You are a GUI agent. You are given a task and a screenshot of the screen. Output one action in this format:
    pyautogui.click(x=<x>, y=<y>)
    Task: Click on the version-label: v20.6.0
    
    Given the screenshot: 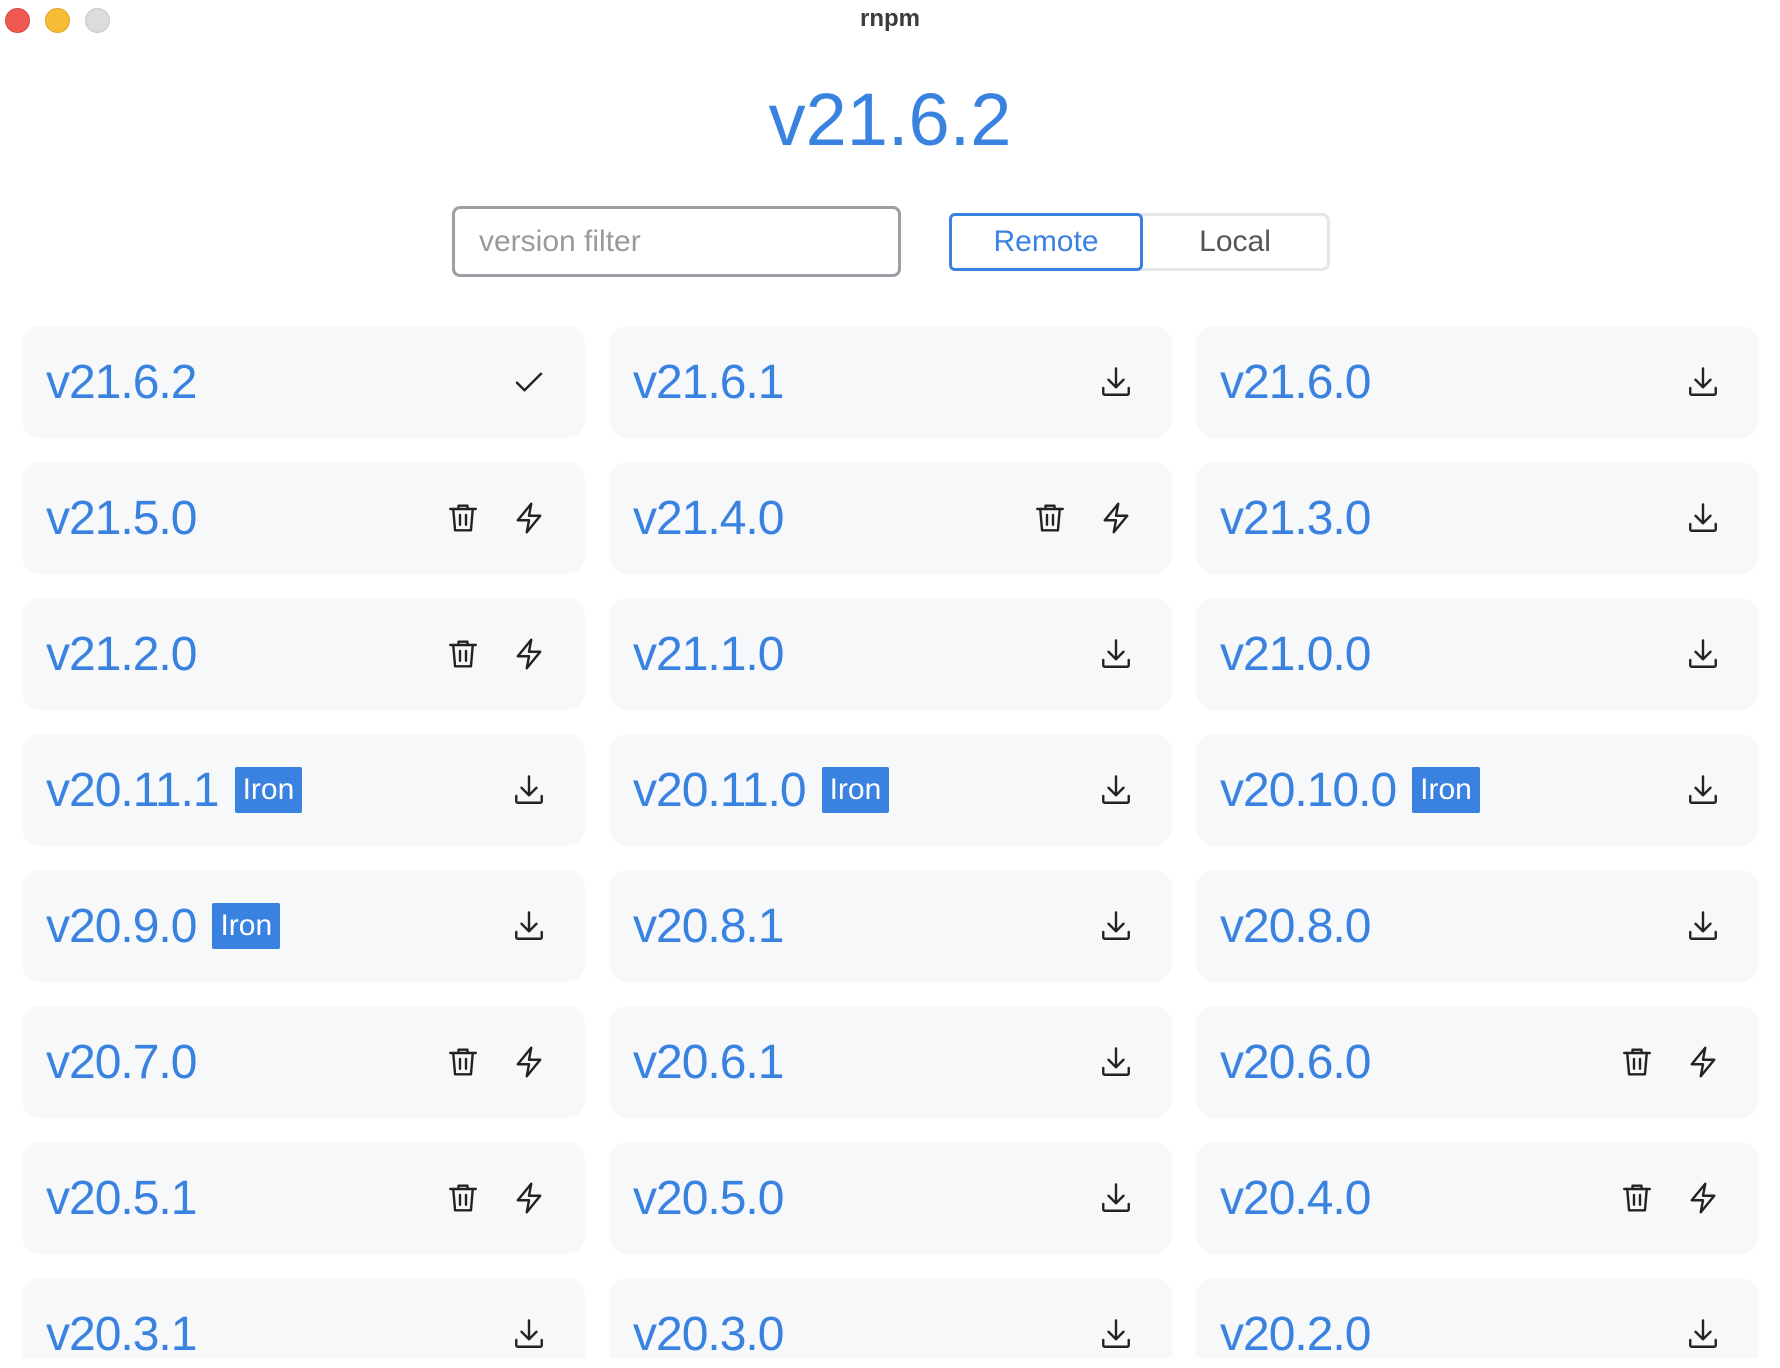 What is the action you would take?
    pyautogui.click(x=1295, y=1062)
    